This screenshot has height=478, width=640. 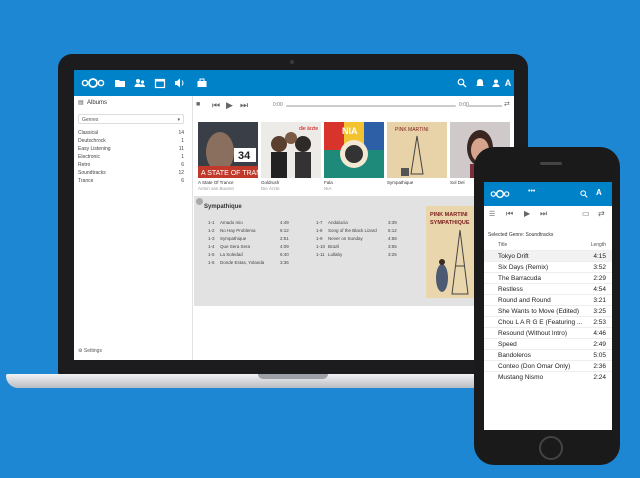 What do you see at coordinates (120, 83) in the screenshot?
I see `files-icon` at bounding box center [120, 83].